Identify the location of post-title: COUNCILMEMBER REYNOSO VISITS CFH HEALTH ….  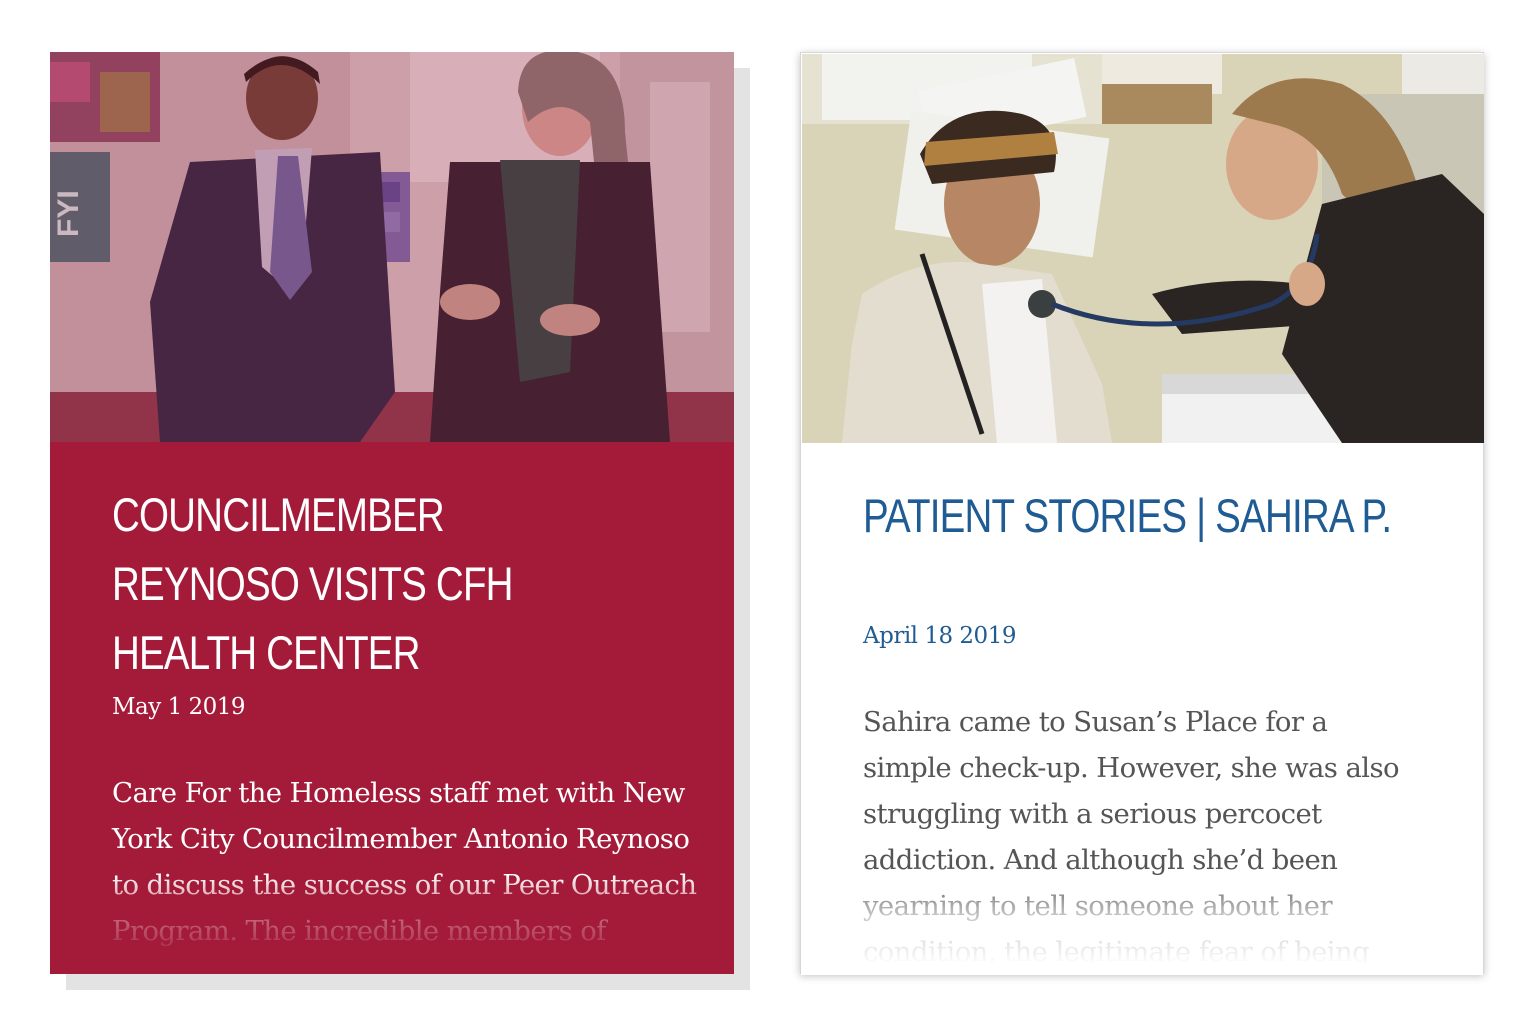
(374, 583).